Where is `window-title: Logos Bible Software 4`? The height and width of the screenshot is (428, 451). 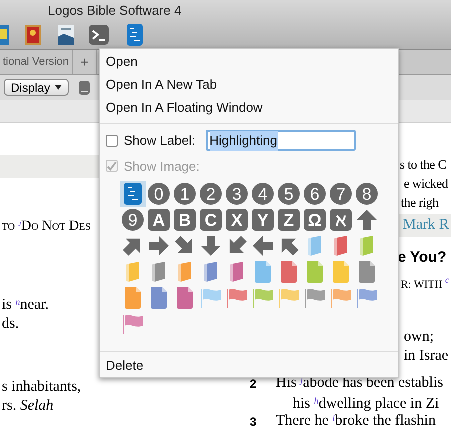
window-title: Logos Bible Software 4 is located at coordinates (115, 11).